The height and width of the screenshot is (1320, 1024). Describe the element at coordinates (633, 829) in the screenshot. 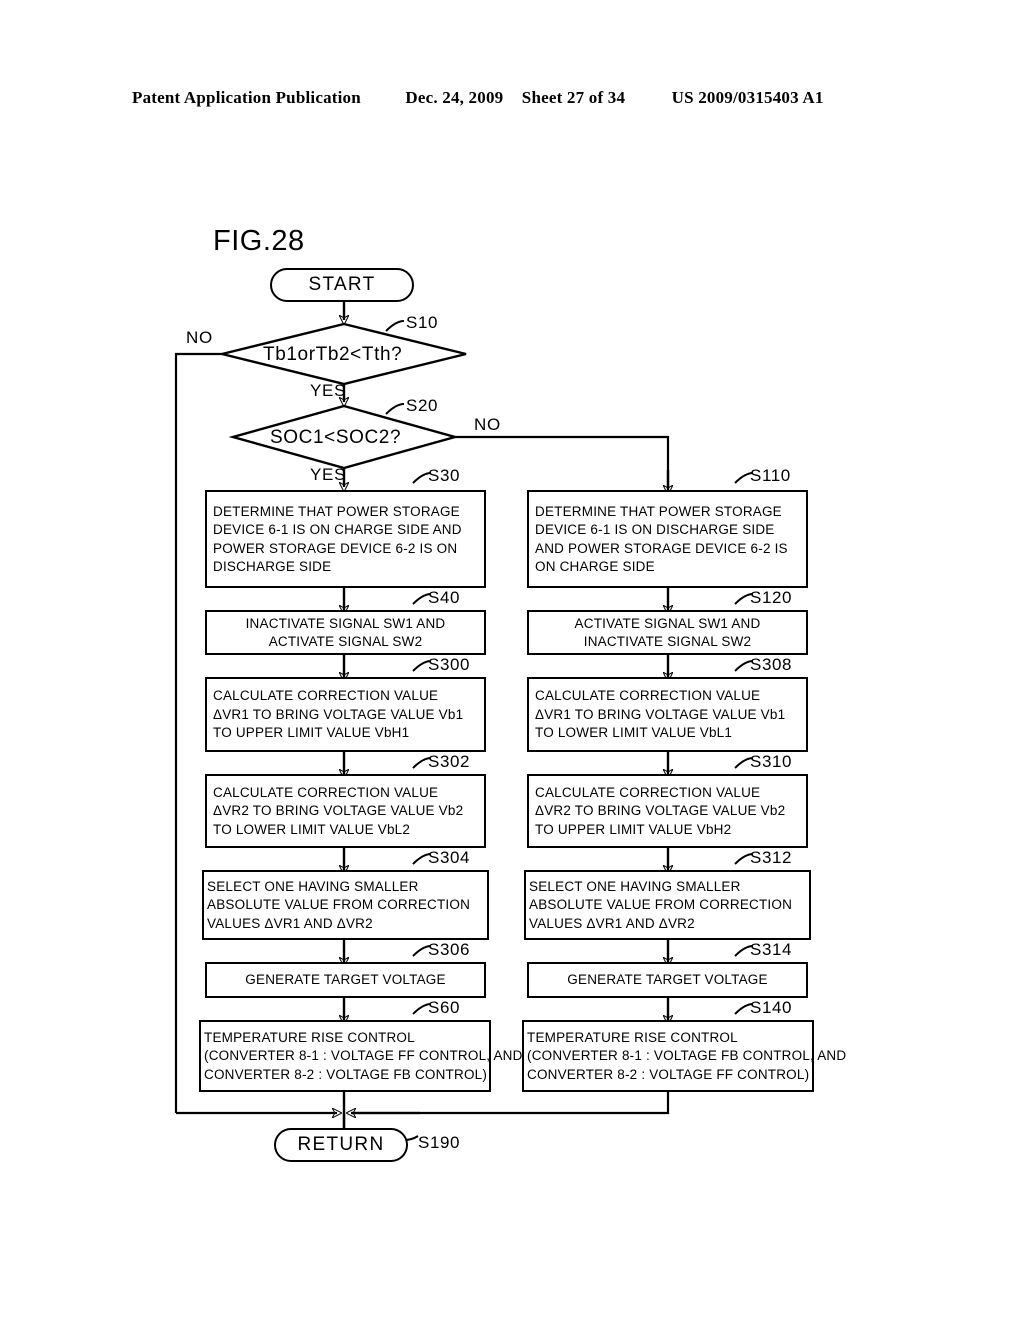

I see `s310-line-3: TO UPPER LIMIT VALUE VbH2` at that location.